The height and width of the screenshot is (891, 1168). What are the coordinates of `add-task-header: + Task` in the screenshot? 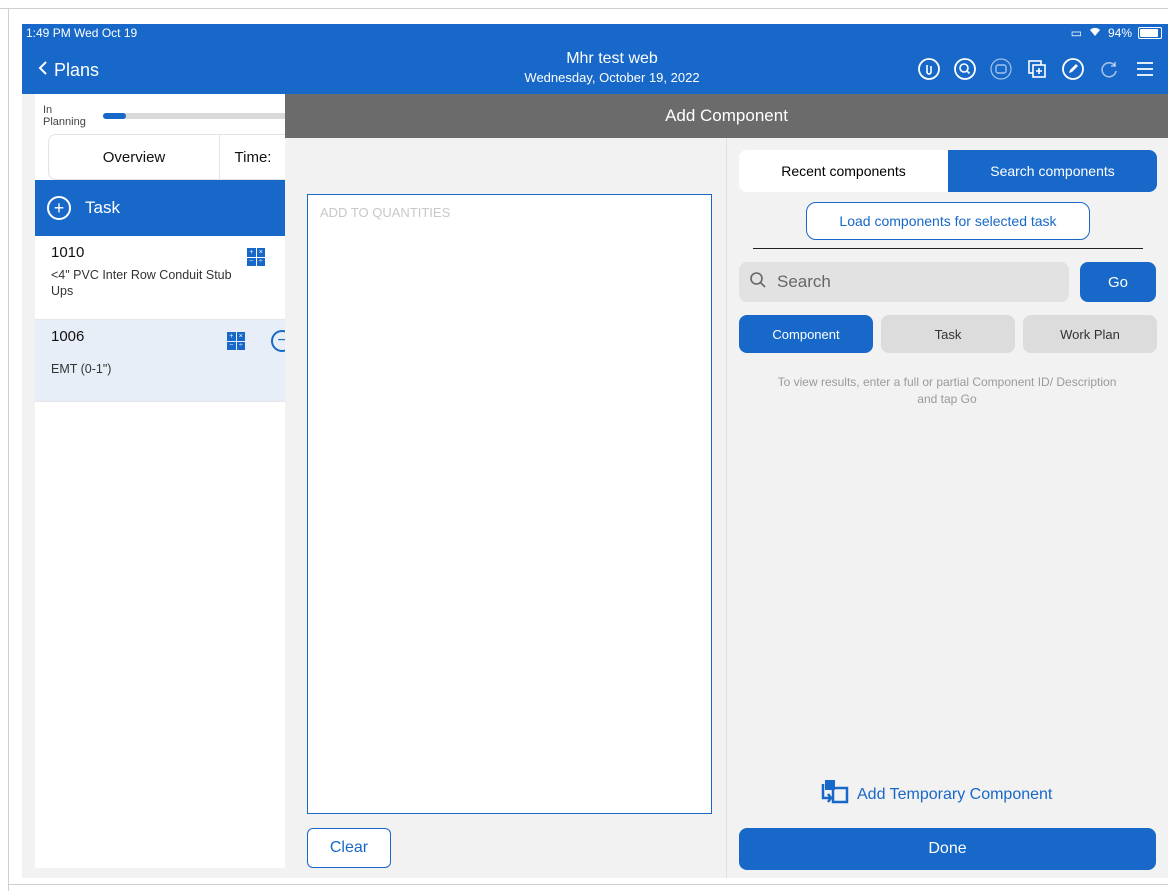 It's located at (160, 208).